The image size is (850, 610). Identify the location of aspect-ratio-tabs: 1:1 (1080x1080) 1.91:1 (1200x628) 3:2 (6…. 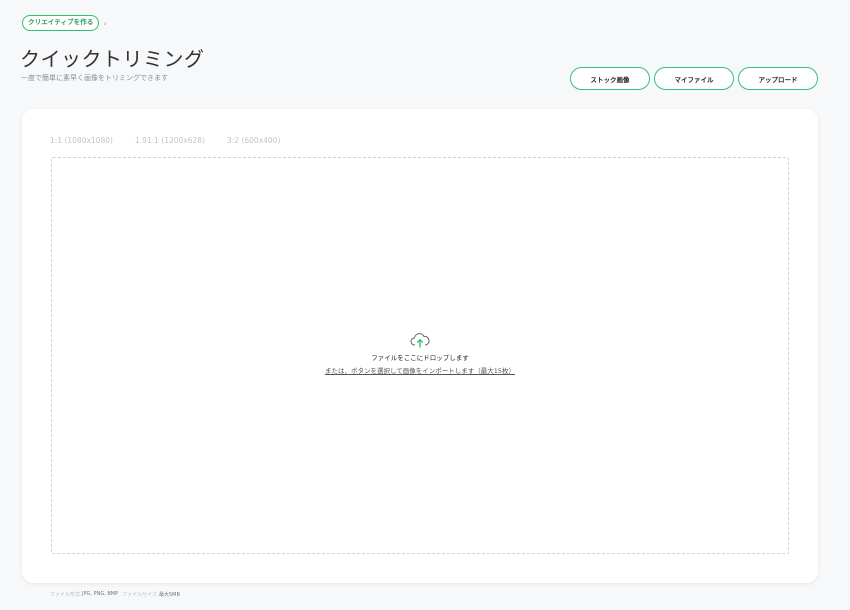
(176, 140).